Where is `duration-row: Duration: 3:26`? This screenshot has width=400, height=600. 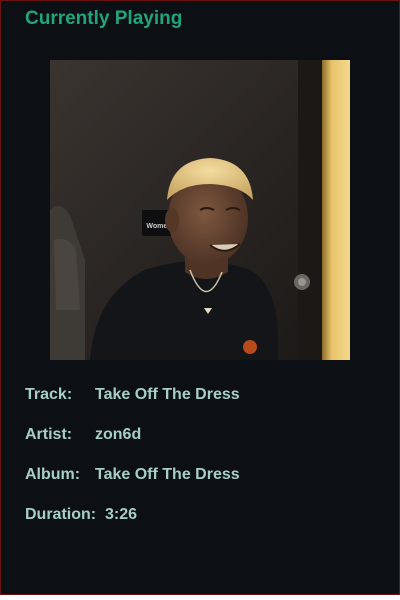 duration-row: Duration: 3:26 is located at coordinates (81, 515).